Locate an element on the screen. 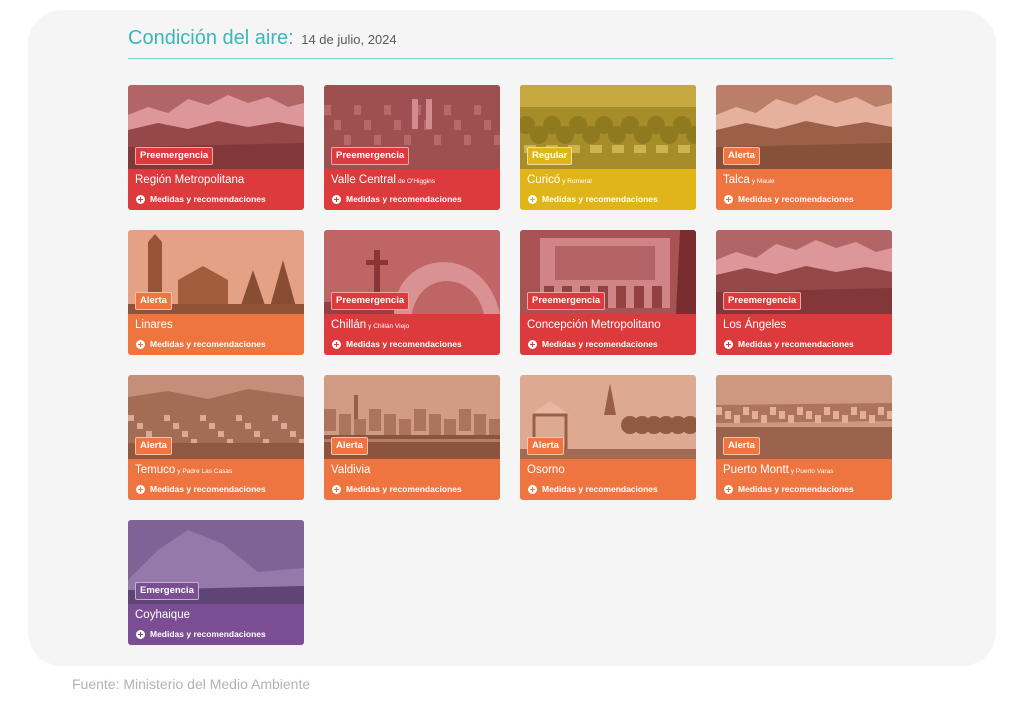 Image resolution: width=1024 pixels, height=720 pixels. city-name: Los Ángeles is located at coordinates (754, 325).